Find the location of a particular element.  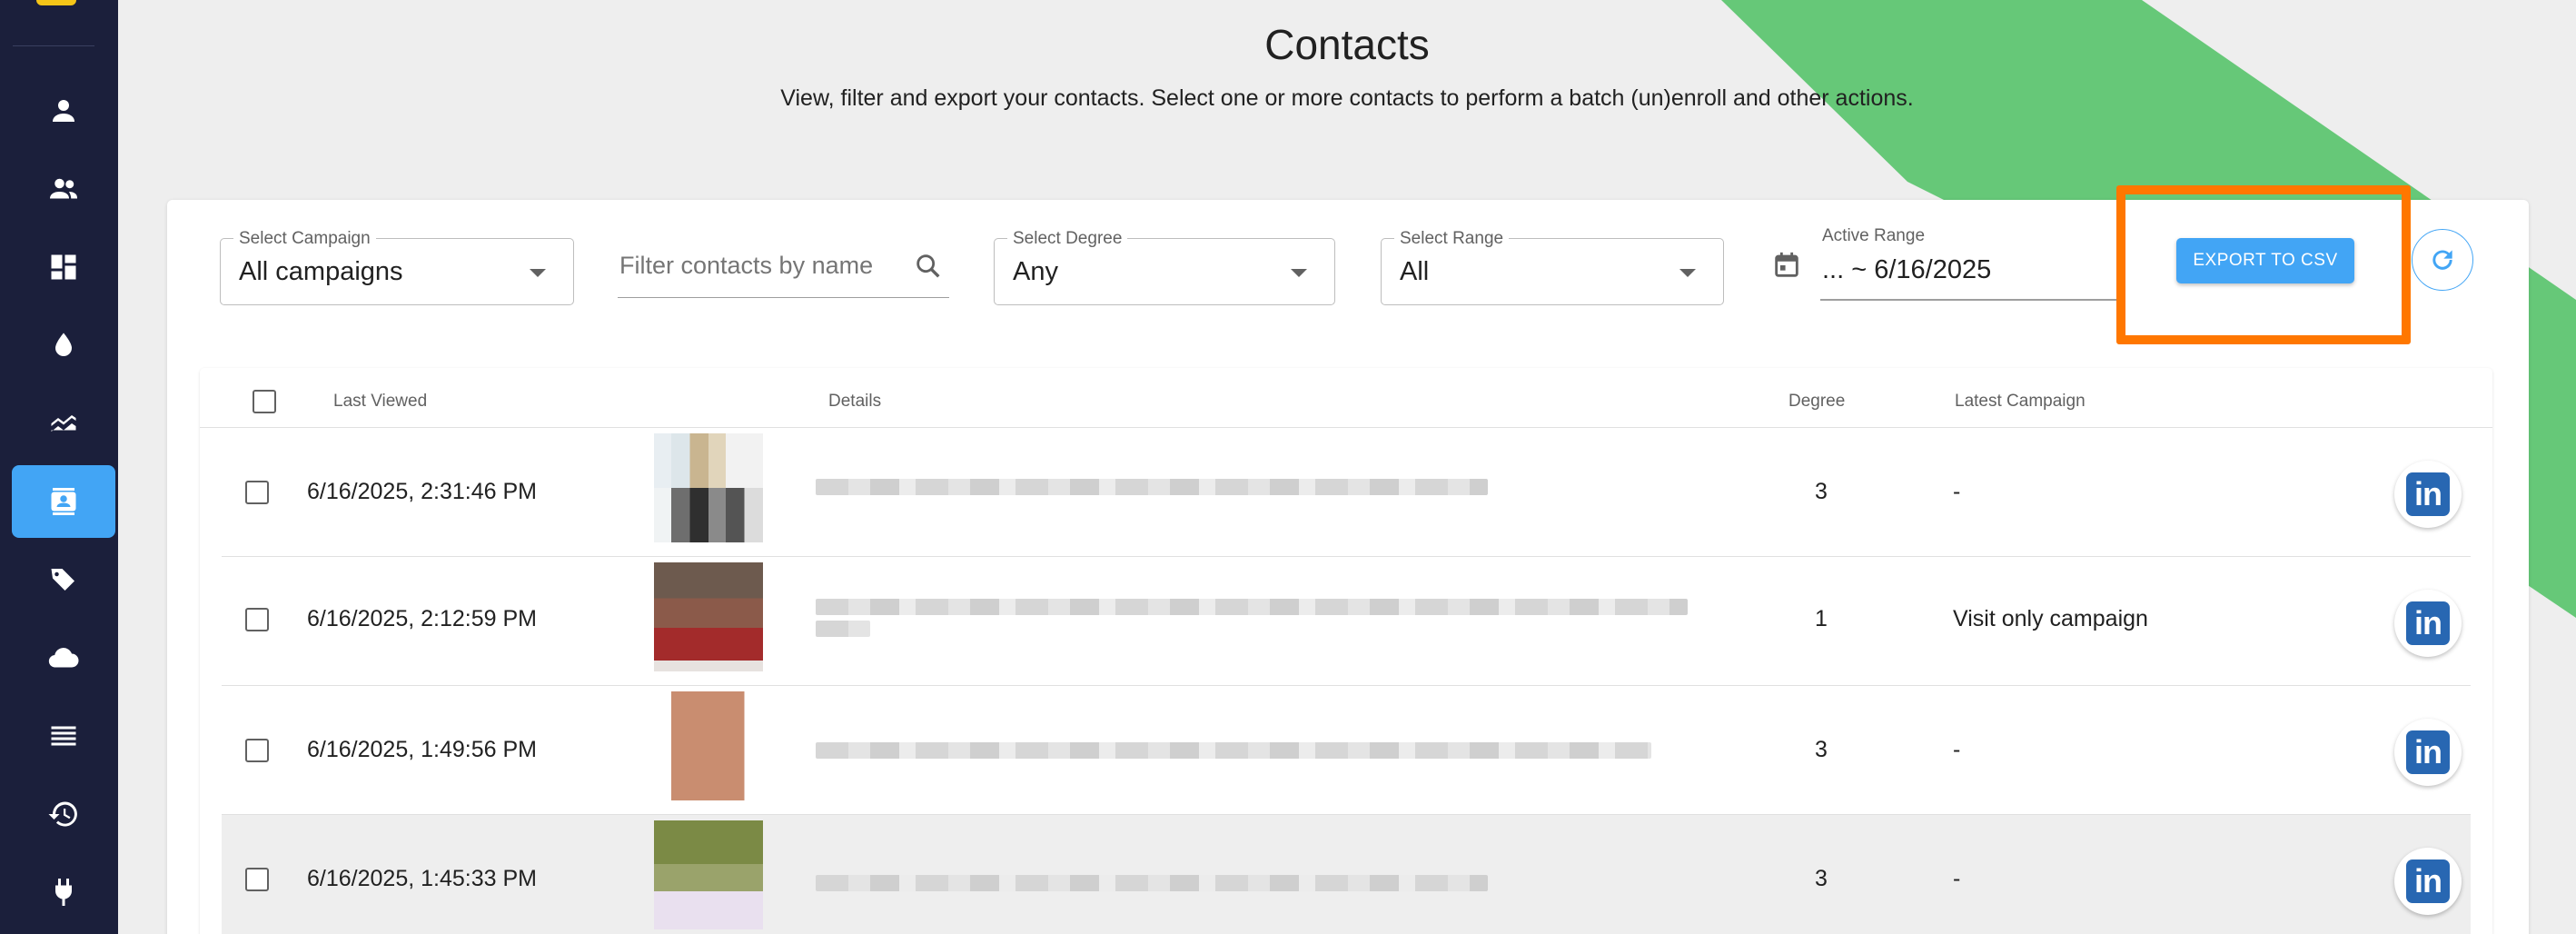

cloud-icon is located at coordinates (64, 658).